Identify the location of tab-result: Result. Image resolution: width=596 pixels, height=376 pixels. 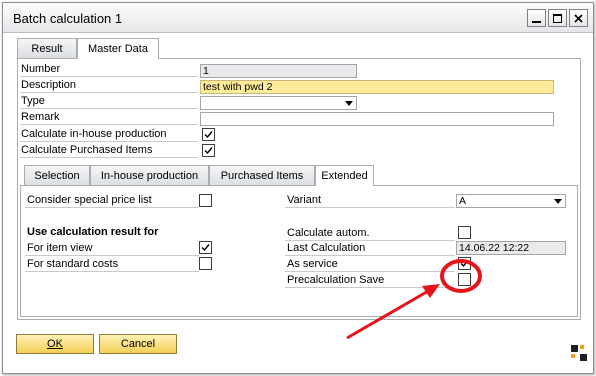
(47, 48).